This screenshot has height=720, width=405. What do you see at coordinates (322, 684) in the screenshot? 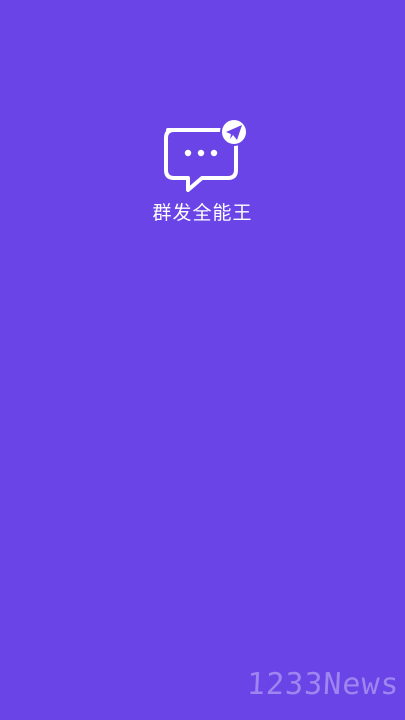
I see `watermark-text: 1233News` at bounding box center [322, 684].